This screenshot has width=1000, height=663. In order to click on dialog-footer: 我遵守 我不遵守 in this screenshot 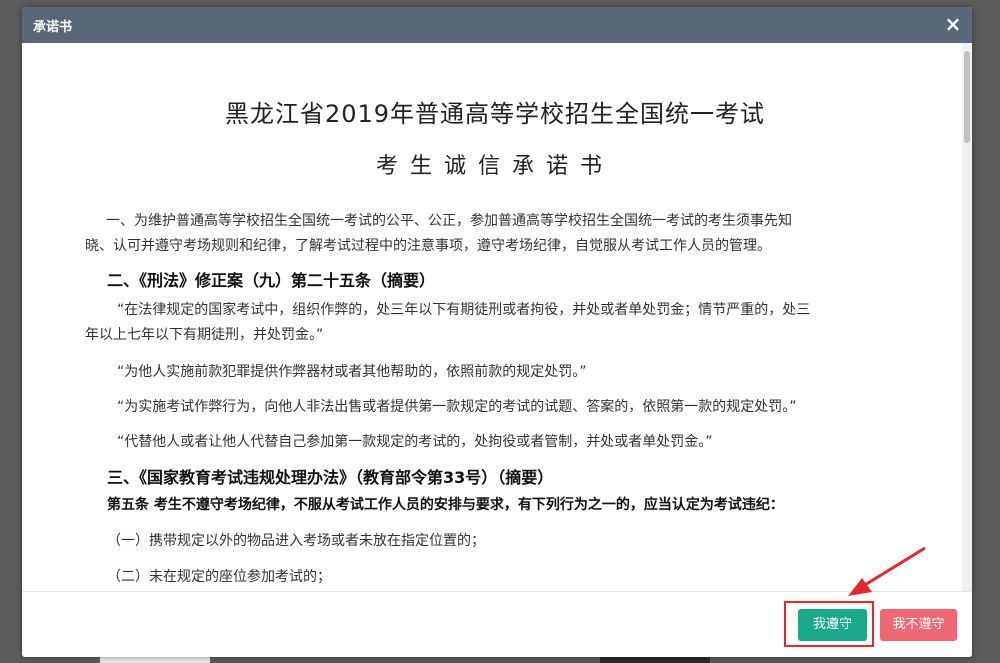, I will do `click(497, 624)`.